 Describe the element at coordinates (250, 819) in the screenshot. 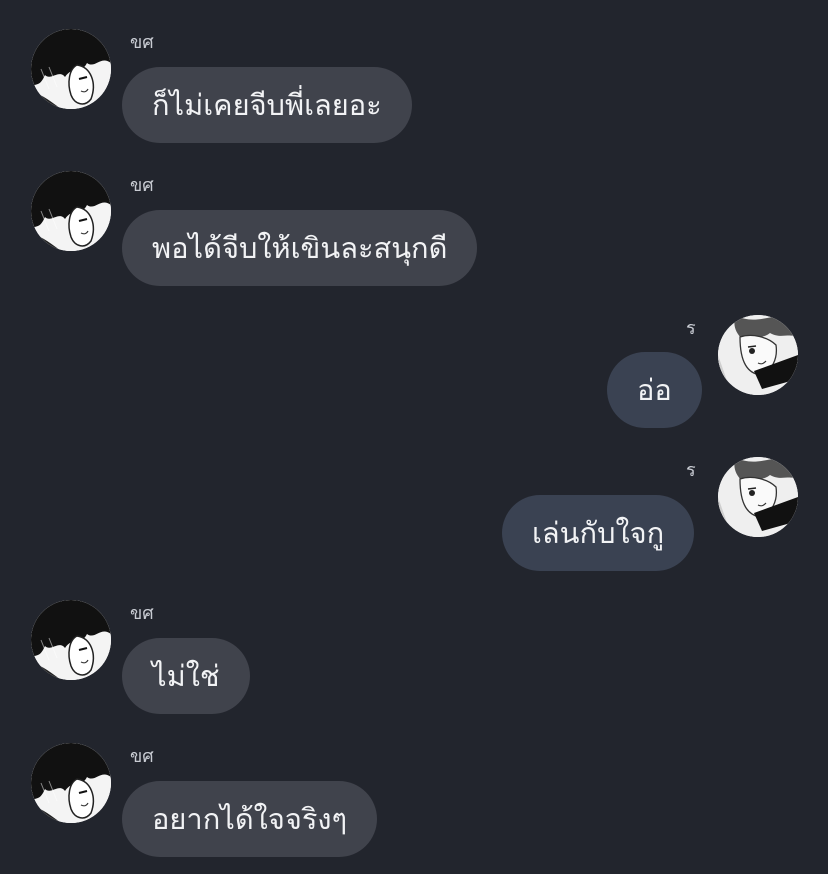

I see `message-bubble: อยากได้ใจจริงๆ` at that location.